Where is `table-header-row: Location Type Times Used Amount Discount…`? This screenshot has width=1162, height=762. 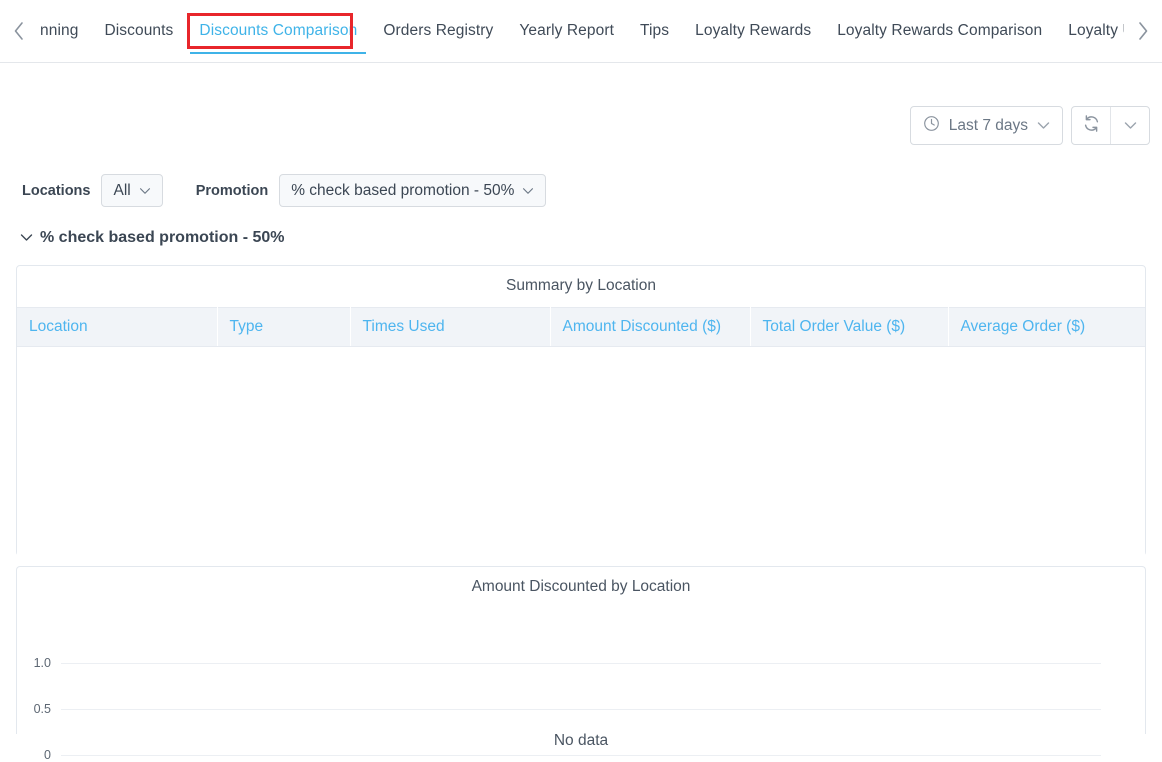
table-header-row: Location Type Times Used Amount Discount… is located at coordinates (581, 327).